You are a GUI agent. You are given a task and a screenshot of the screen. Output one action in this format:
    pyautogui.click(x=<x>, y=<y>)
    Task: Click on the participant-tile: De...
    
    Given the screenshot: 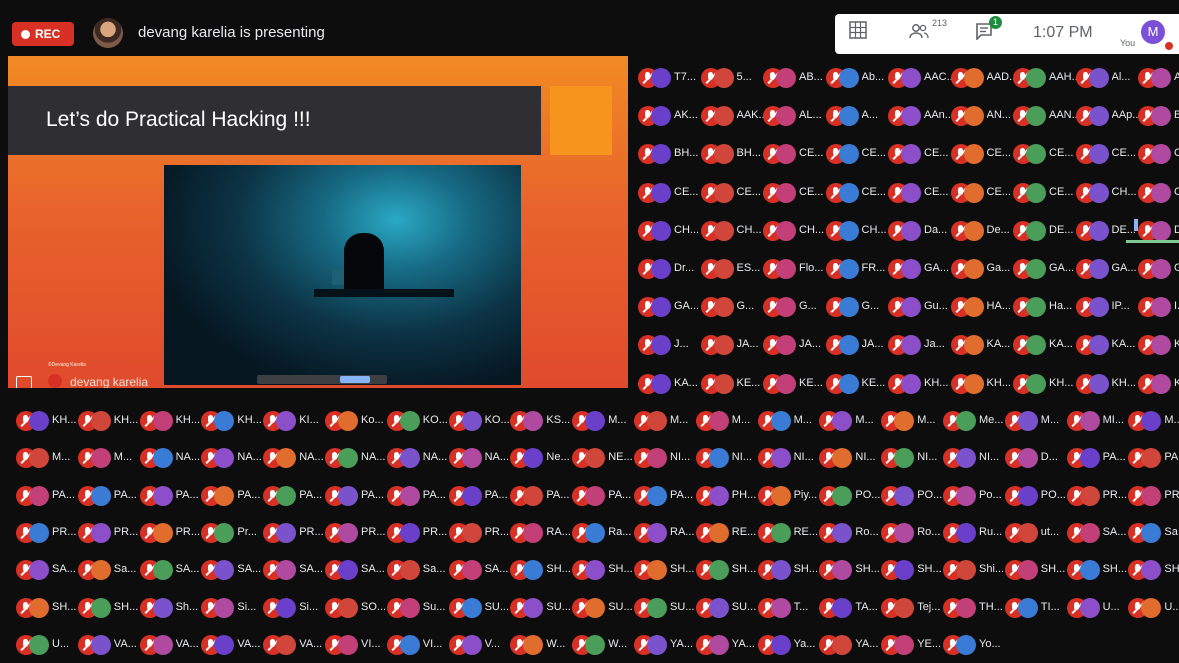 What is the action you would take?
    pyautogui.click(x=980, y=230)
    